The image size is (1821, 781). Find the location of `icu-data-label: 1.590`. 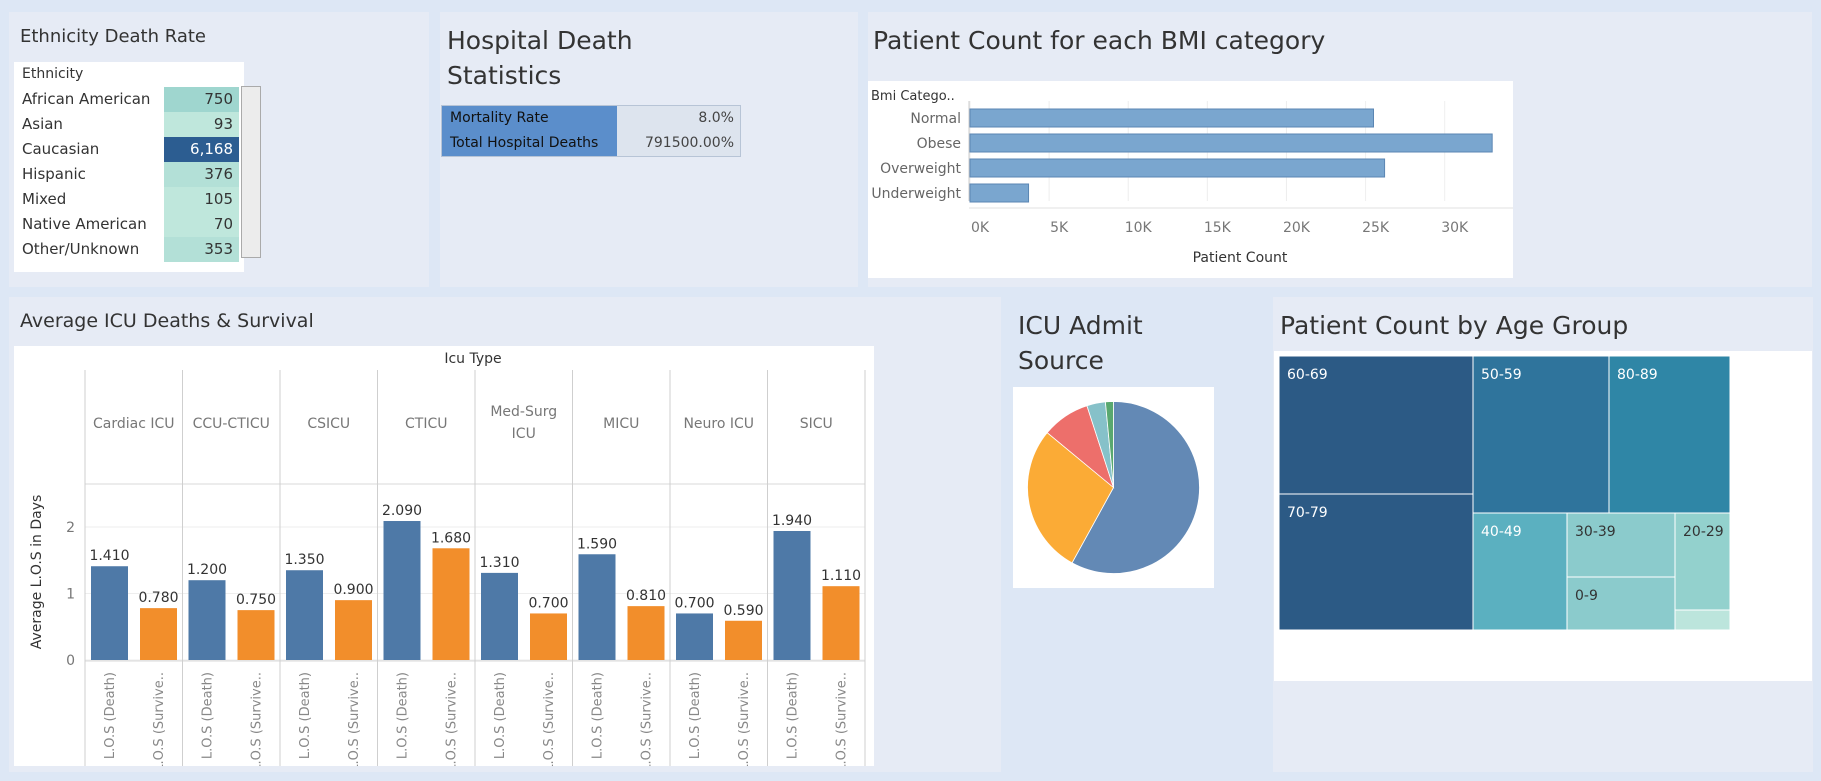

icu-data-label: 1.590 is located at coordinates (597, 544).